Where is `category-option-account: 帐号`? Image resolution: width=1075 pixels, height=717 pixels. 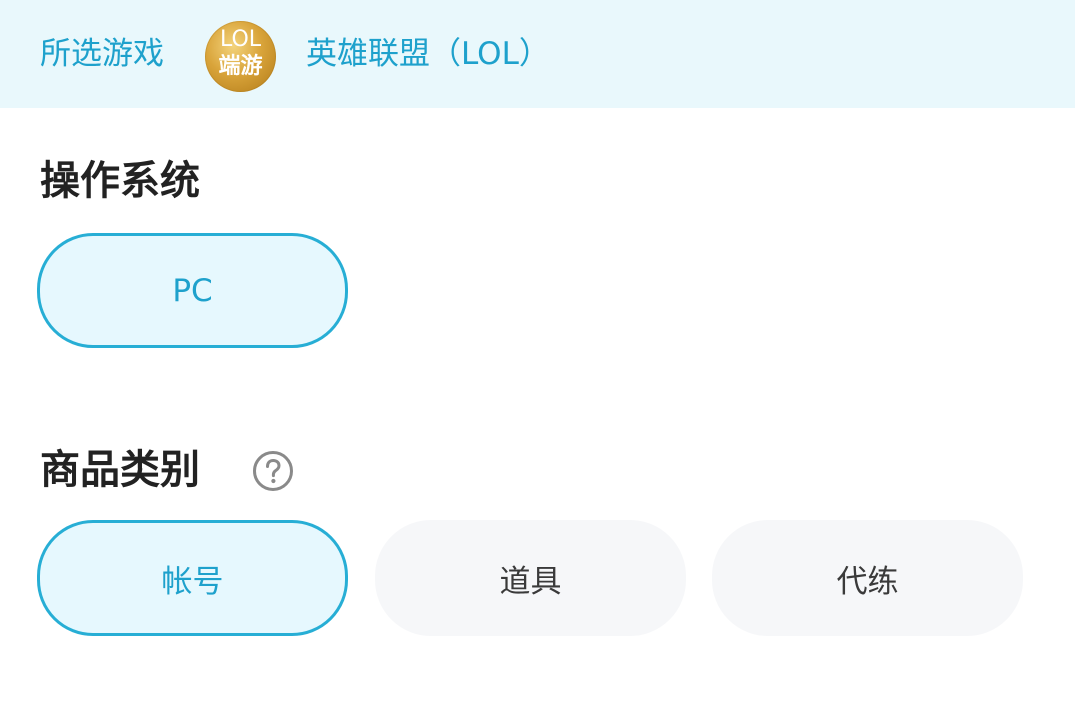
category-option-account: 帐号 is located at coordinates (192, 578).